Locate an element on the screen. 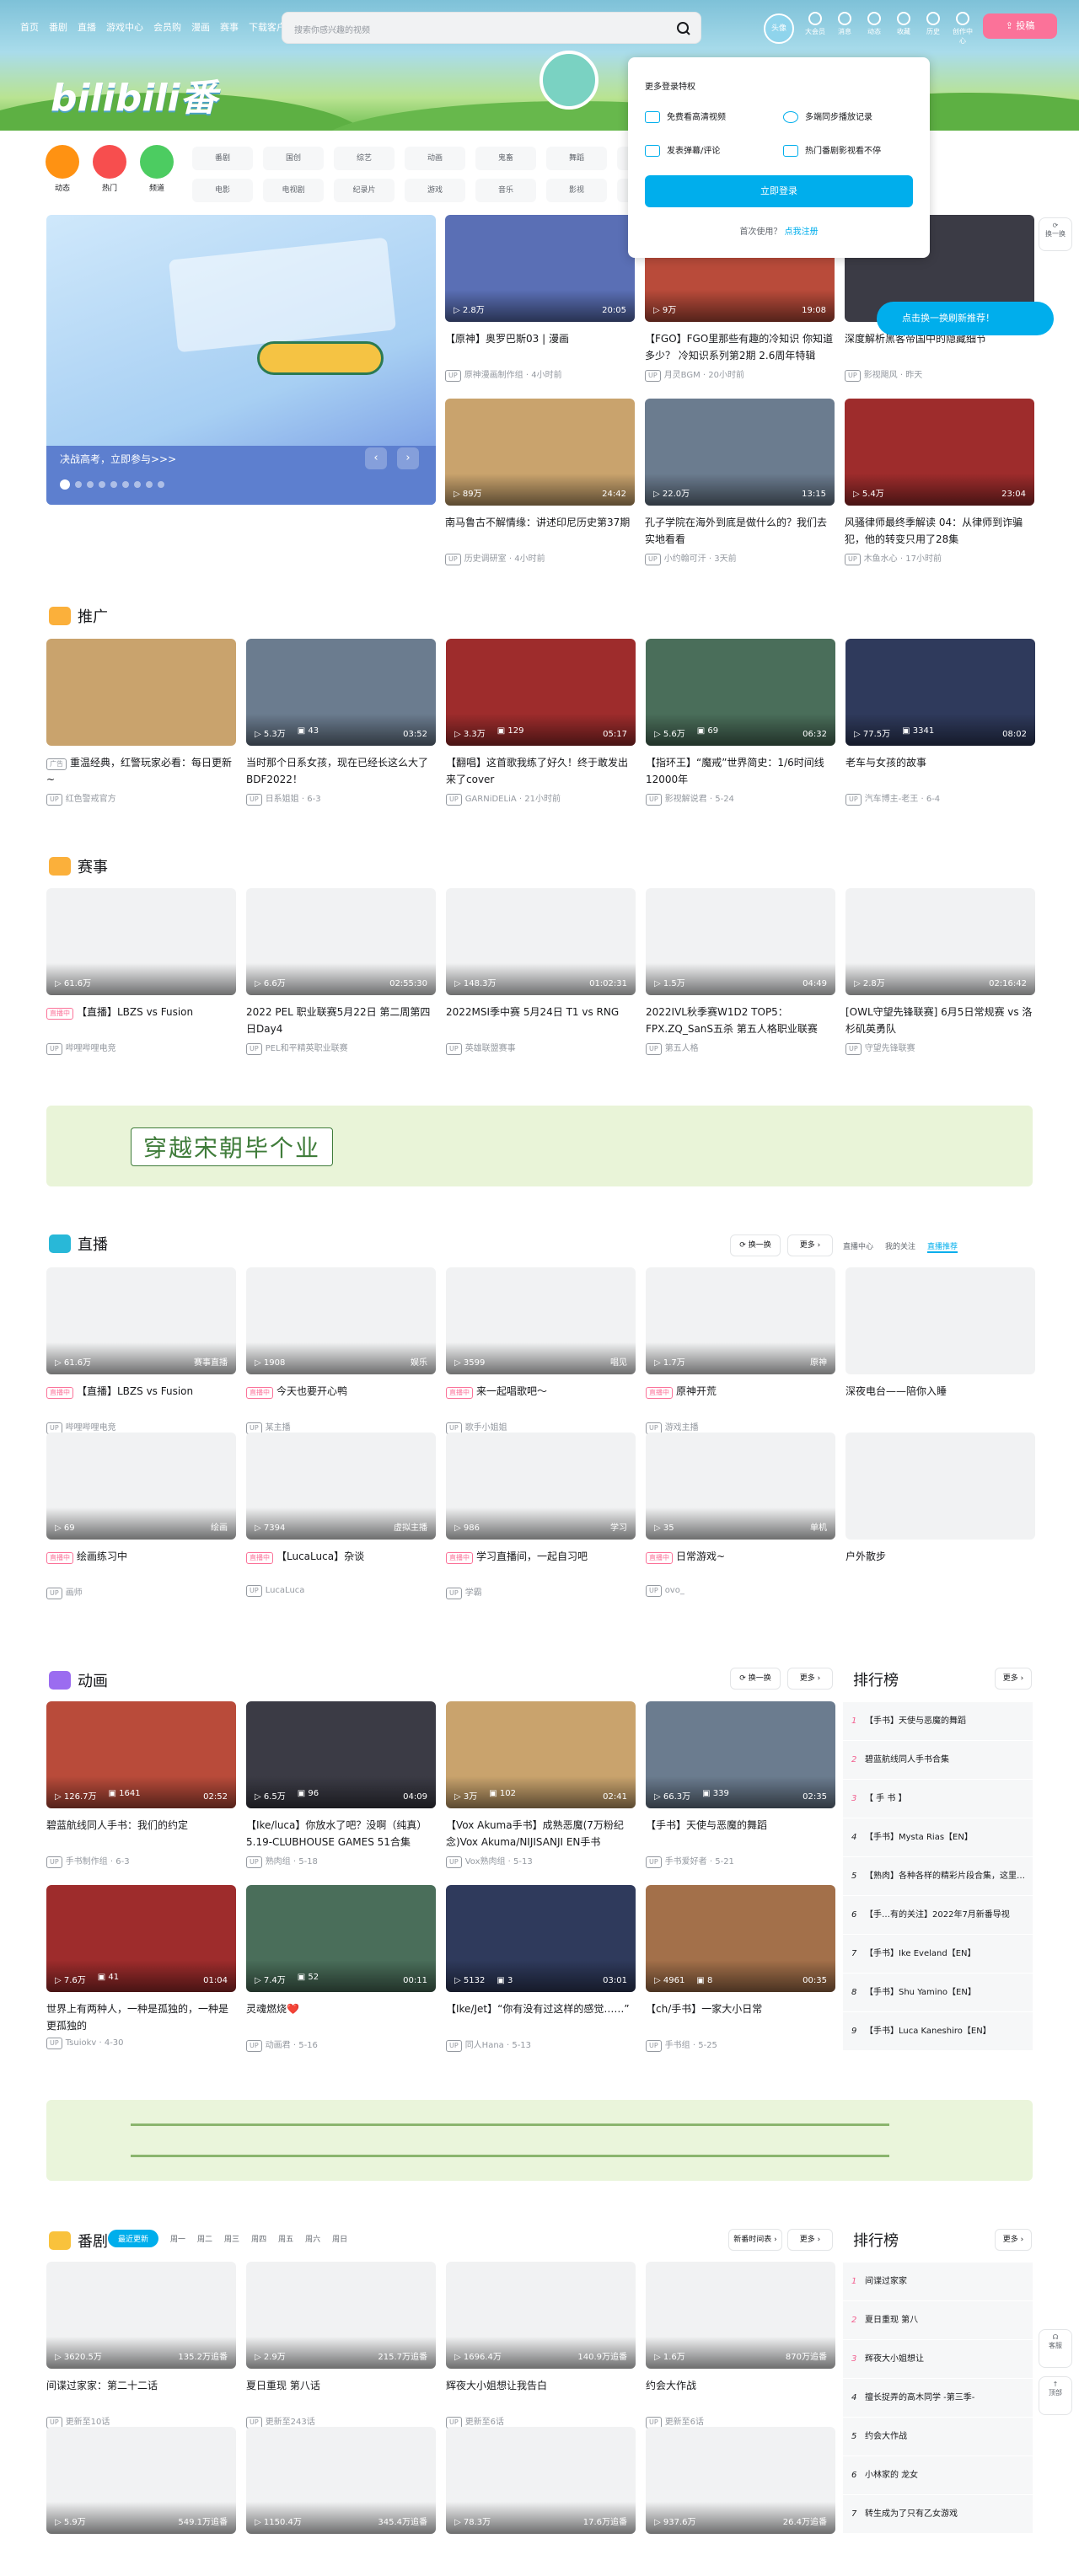  video-thumbnail: ▷ 2.8万 20:05 is located at coordinates (540, 268).